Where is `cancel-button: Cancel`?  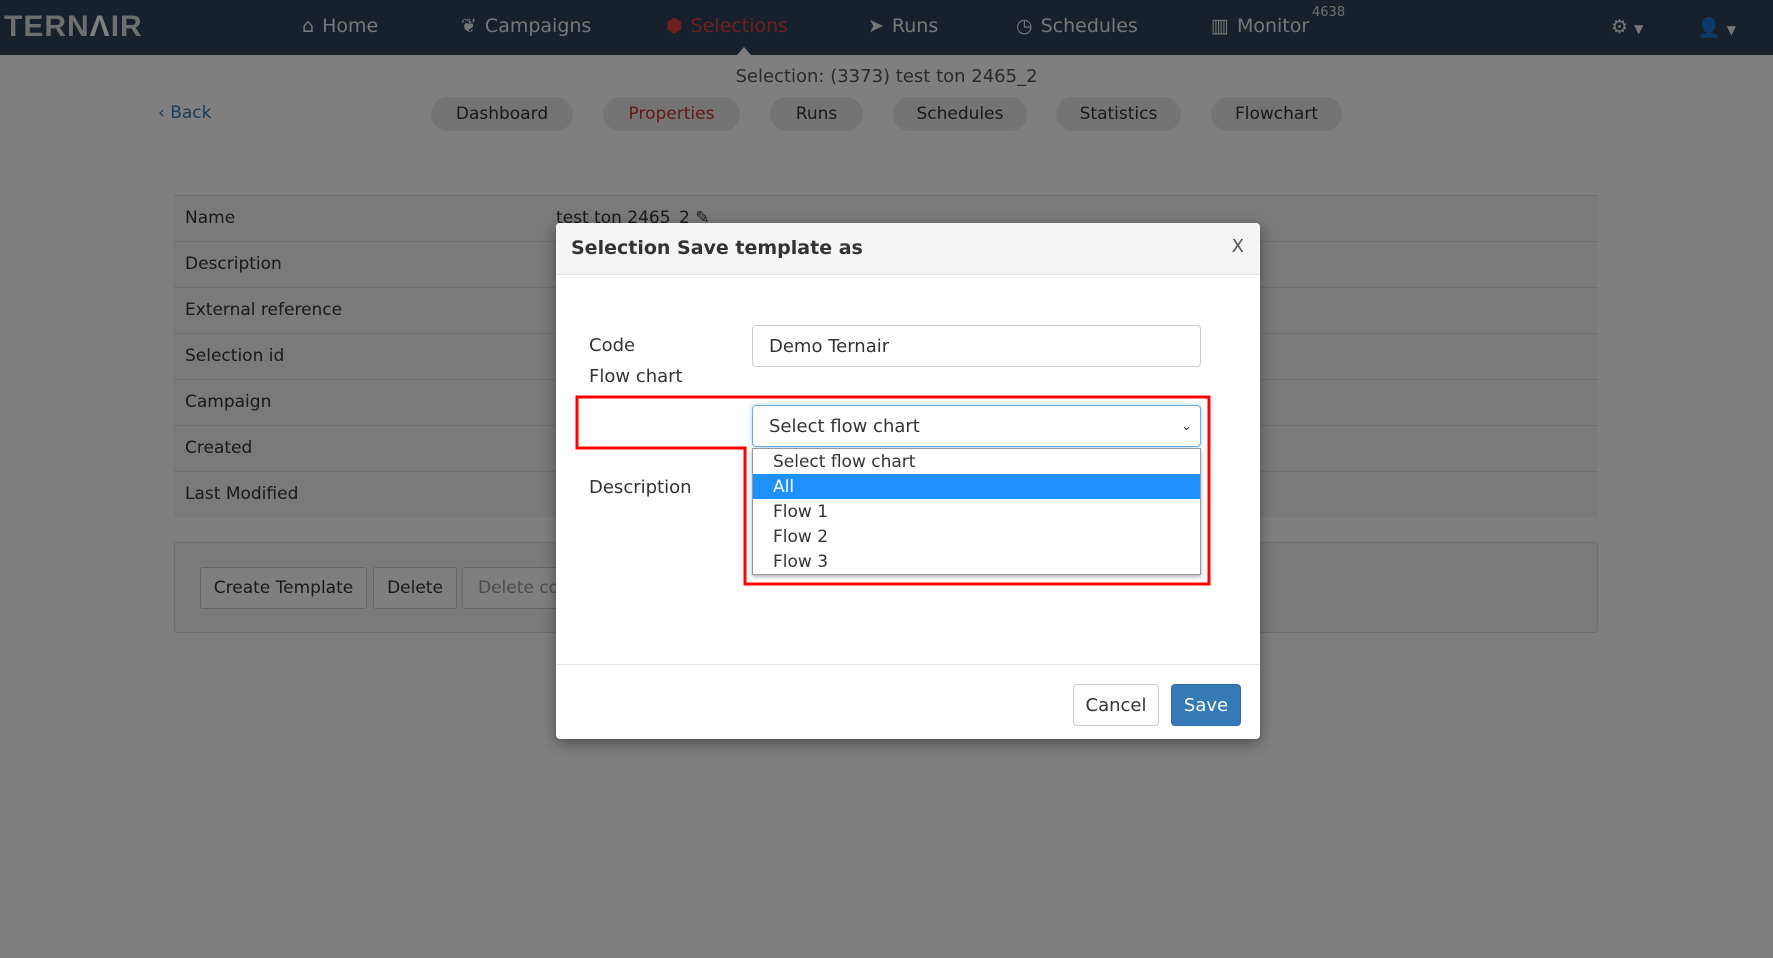
cancel-button: Cancel is located at coordinates (1116, 705).